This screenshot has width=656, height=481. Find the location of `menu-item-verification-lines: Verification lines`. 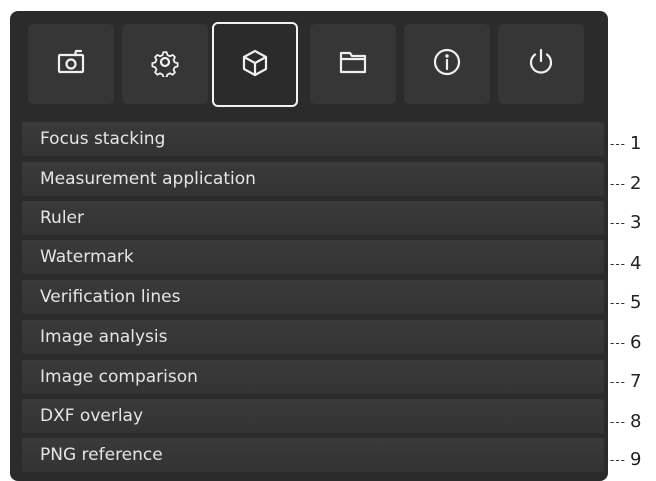

menu-item-verification-lines: Verification lines is located at coordinates (313, 297).